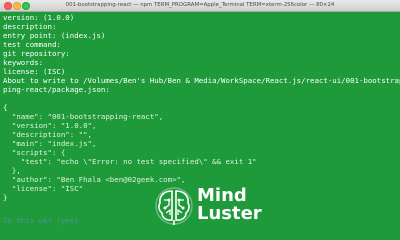 This screenshot has height=240, width=400. I want to click on watermark-word-luster: Luster, so click(229, 213).